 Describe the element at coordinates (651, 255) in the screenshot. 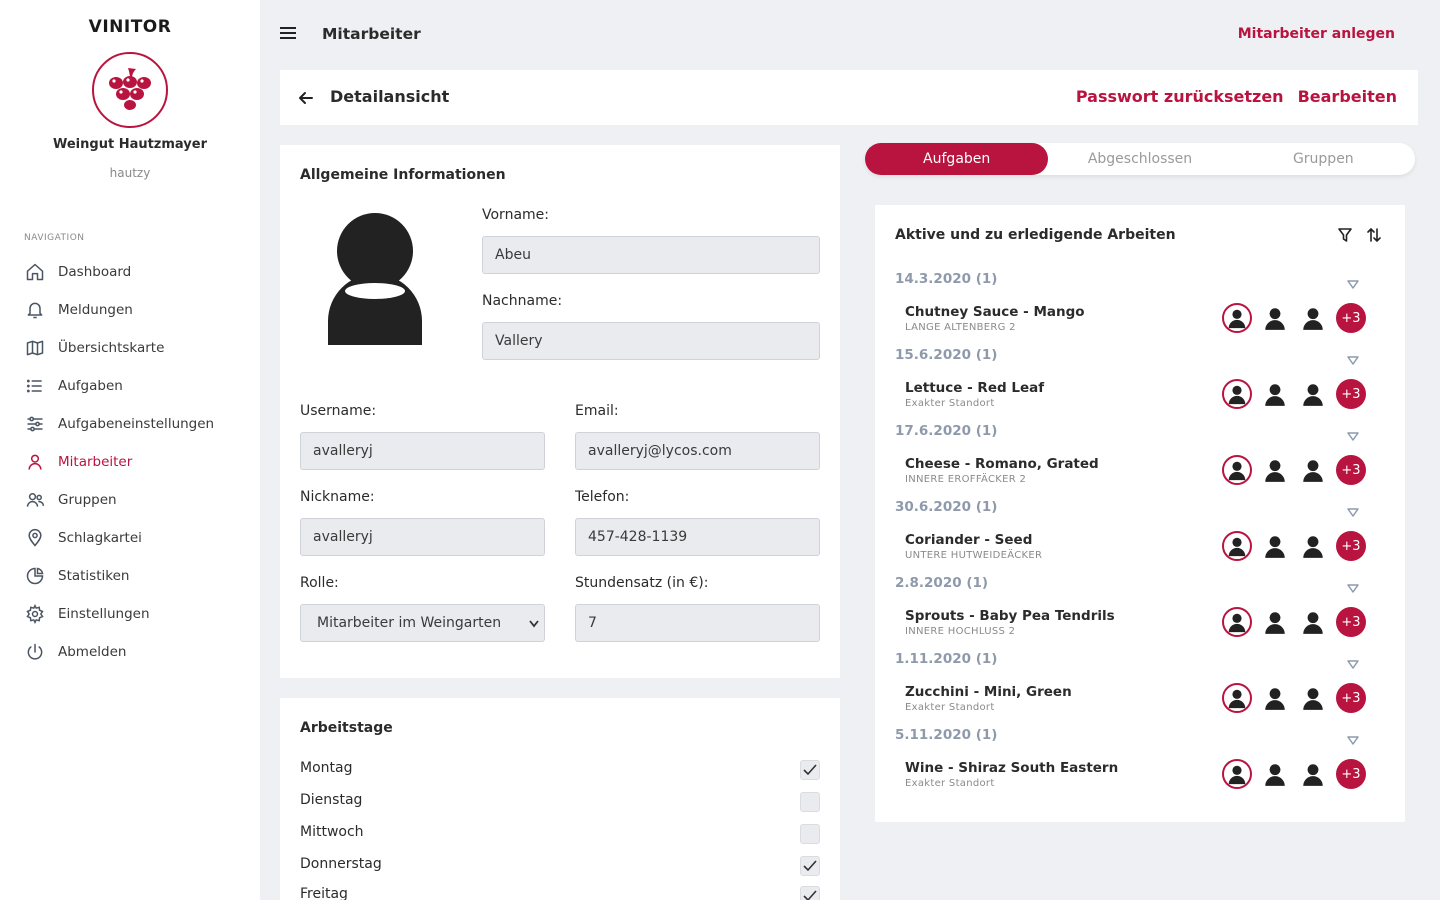

I see `firstname-field` at that location.